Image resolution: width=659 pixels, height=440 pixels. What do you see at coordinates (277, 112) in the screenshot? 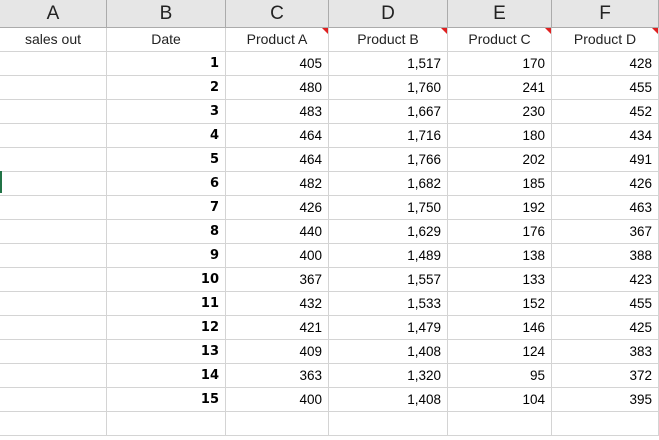
I see `table-cell: 483` at bounding box center [277, 112].